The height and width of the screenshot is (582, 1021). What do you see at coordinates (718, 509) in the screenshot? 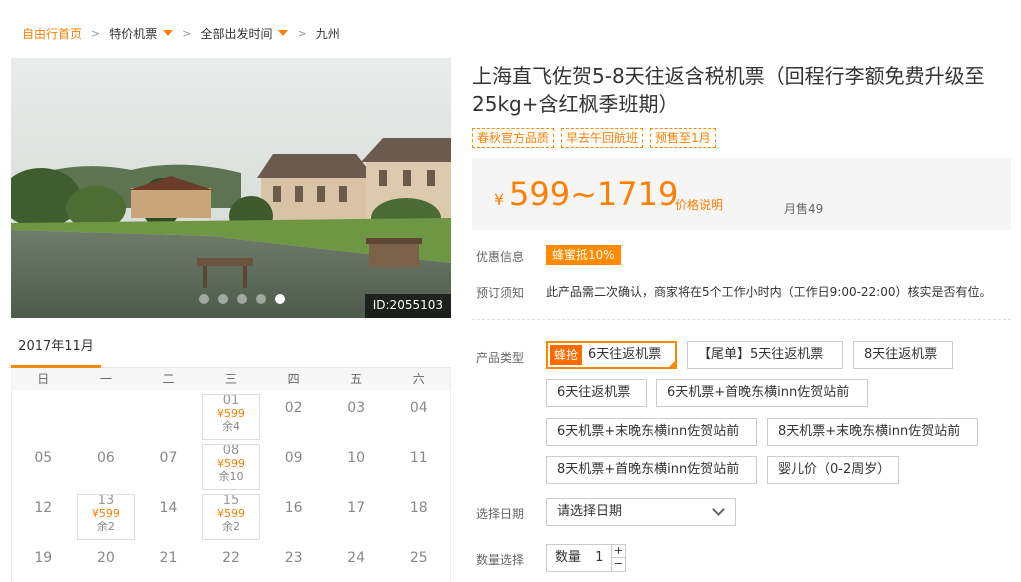
I see `chevron-down-icon` at bounding box center [718, 509].